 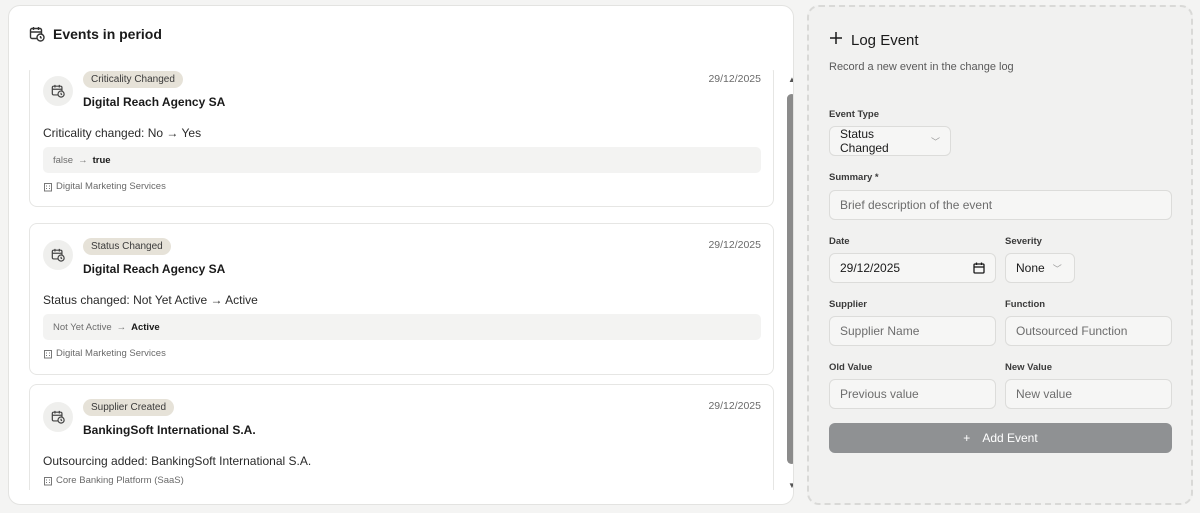 I want to click on event-summary: Status changed: Not Yet Active → Active, so click(x=150, y=300).